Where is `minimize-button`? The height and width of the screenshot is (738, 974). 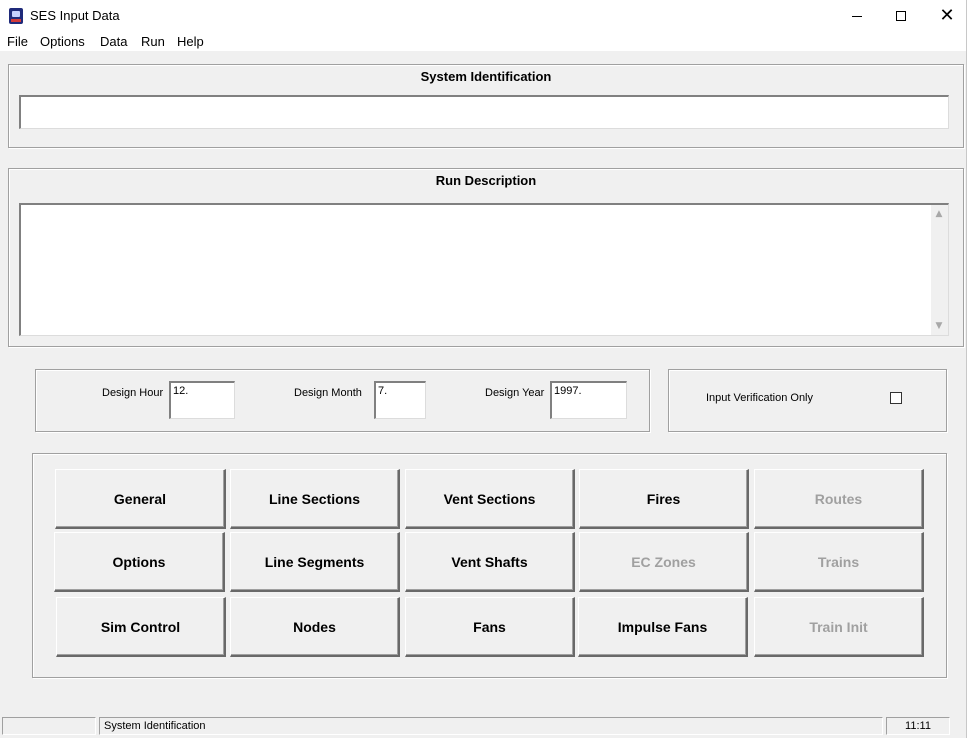
minimize-button is located at coordinates (857, 16).